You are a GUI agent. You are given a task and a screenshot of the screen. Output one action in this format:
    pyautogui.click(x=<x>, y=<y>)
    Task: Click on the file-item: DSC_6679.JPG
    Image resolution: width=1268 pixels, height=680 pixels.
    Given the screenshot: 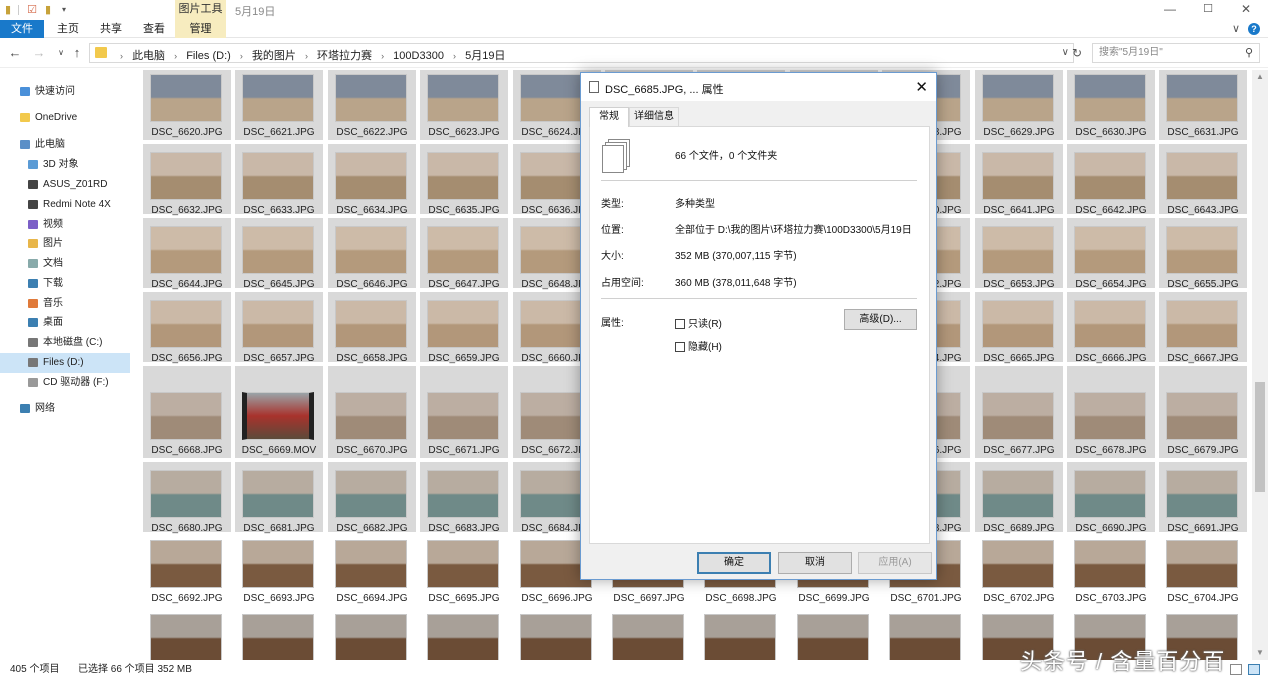 What is the action you would take?
    pyautogui.click(x=1203, y=412)
    